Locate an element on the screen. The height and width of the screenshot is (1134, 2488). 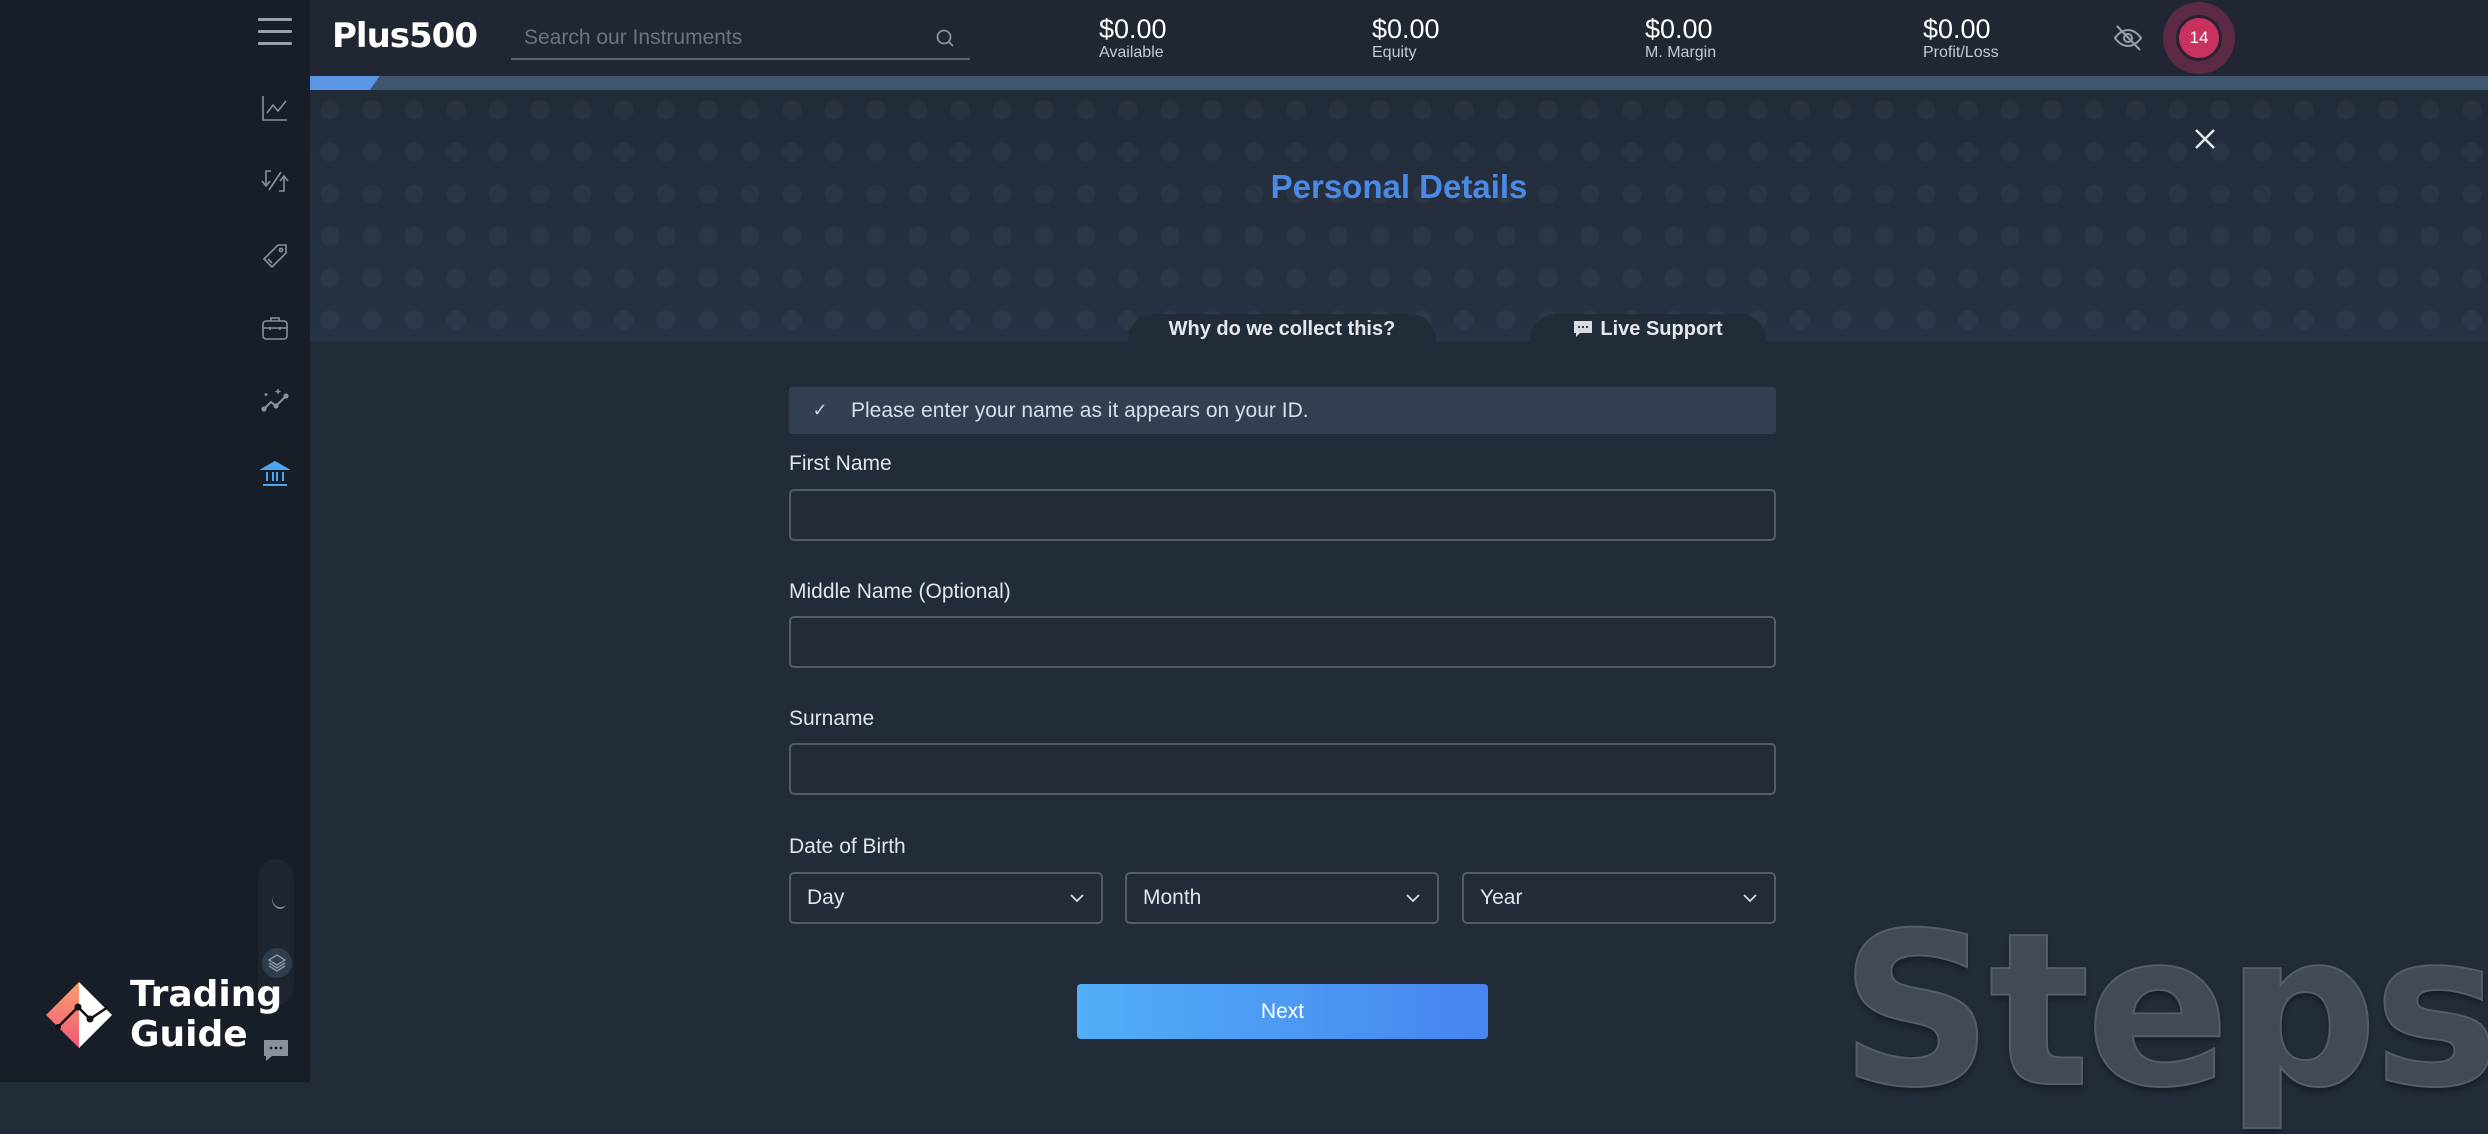
progress-fill is located at coordinates (345, 83).